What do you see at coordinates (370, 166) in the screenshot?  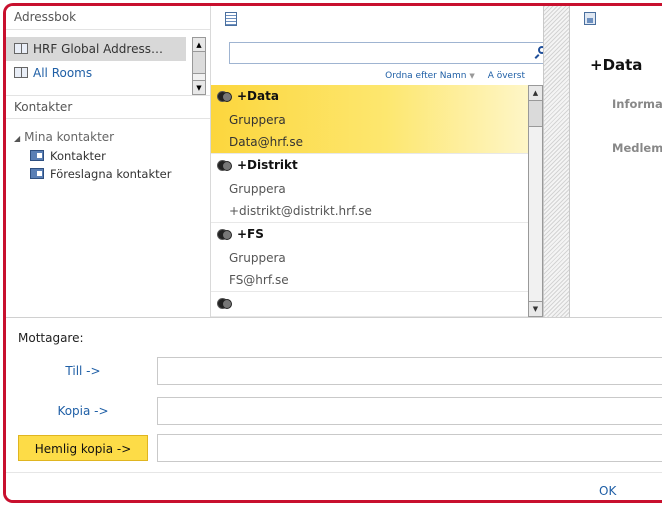 I see `result-title: +Distrikt` at bounding box center [370, 166].